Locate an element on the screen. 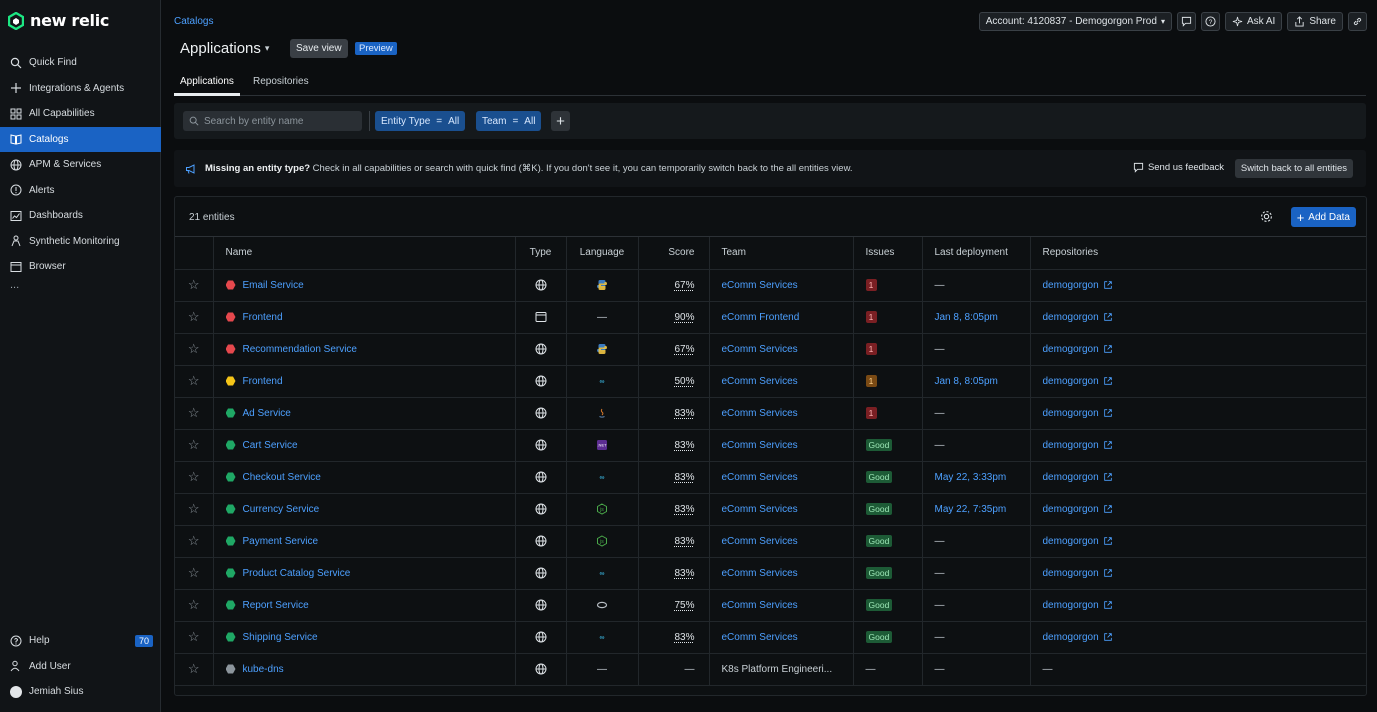  add-filter-button: + is located at coordinates (560, 121).